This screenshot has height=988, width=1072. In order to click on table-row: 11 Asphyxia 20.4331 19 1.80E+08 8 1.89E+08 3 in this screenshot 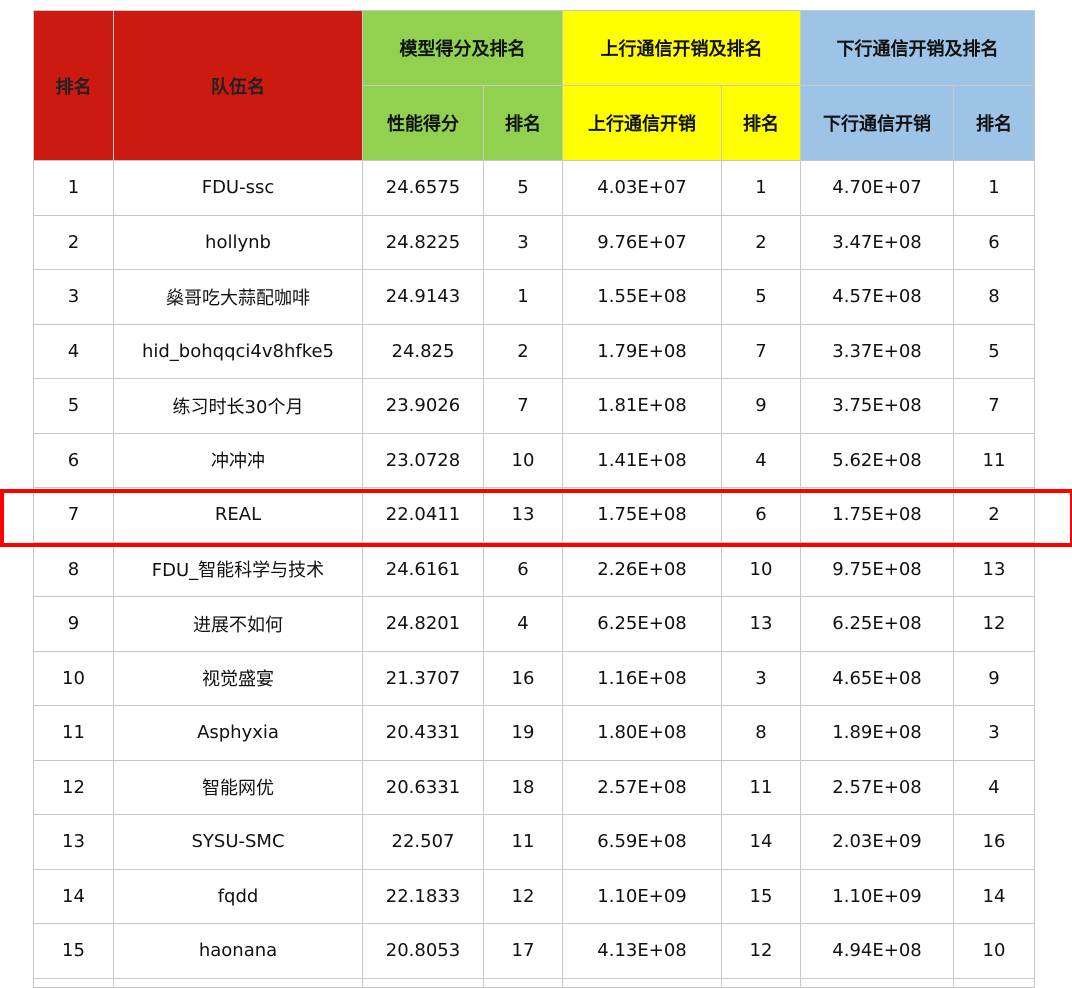, I will do `click(534, 733)`.